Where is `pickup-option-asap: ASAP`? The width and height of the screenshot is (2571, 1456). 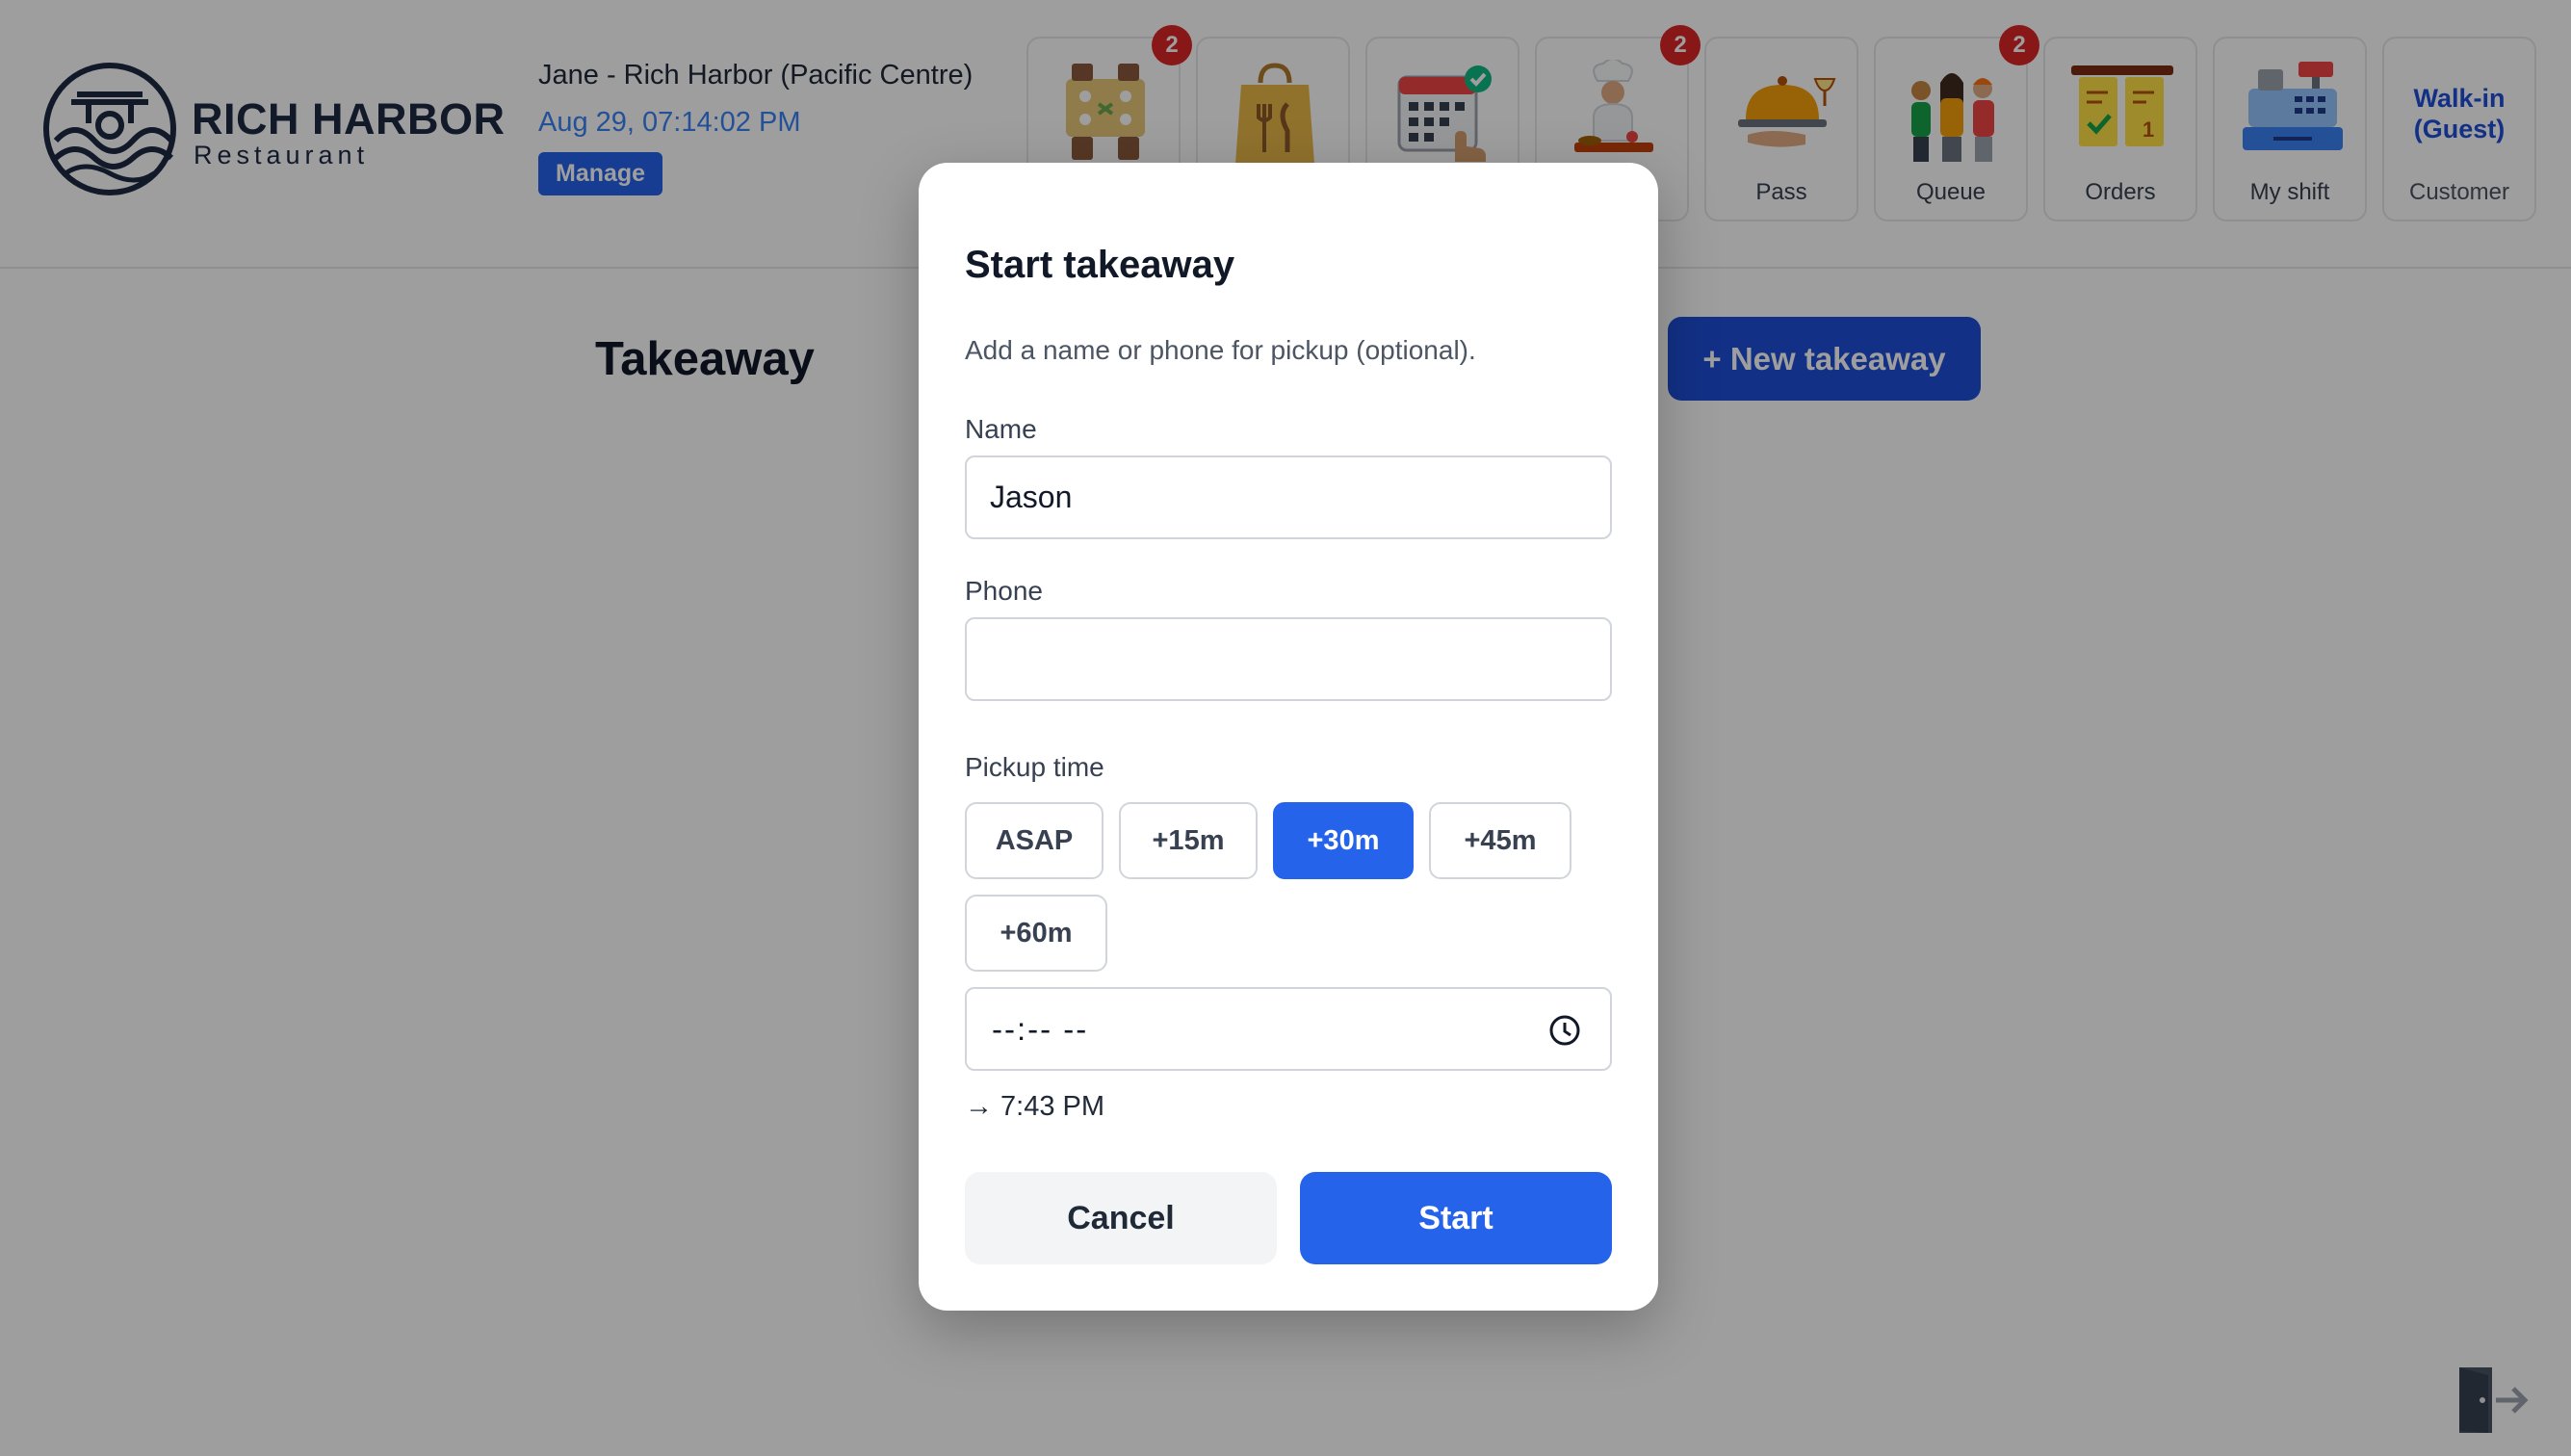
pickup-option-asap: ASAP is located at coordinates (1034, 840).